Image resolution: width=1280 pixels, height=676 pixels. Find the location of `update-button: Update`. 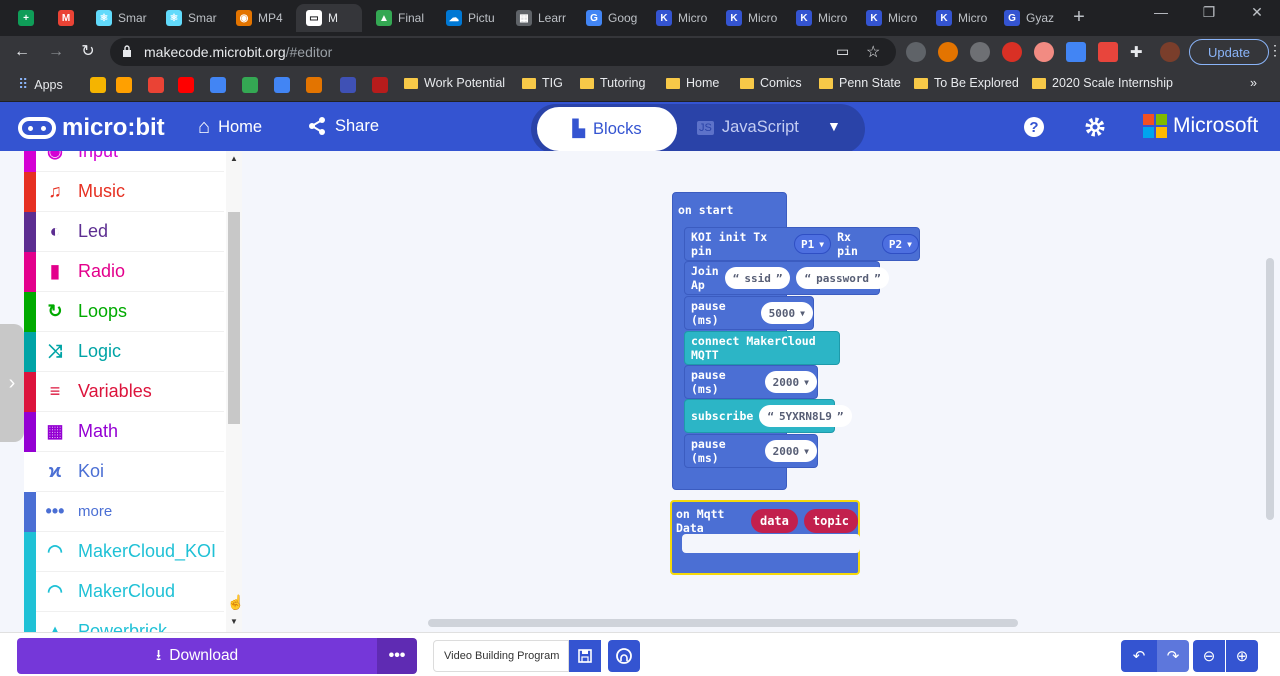

update-button: Update is located at coordinates (1229, 52).